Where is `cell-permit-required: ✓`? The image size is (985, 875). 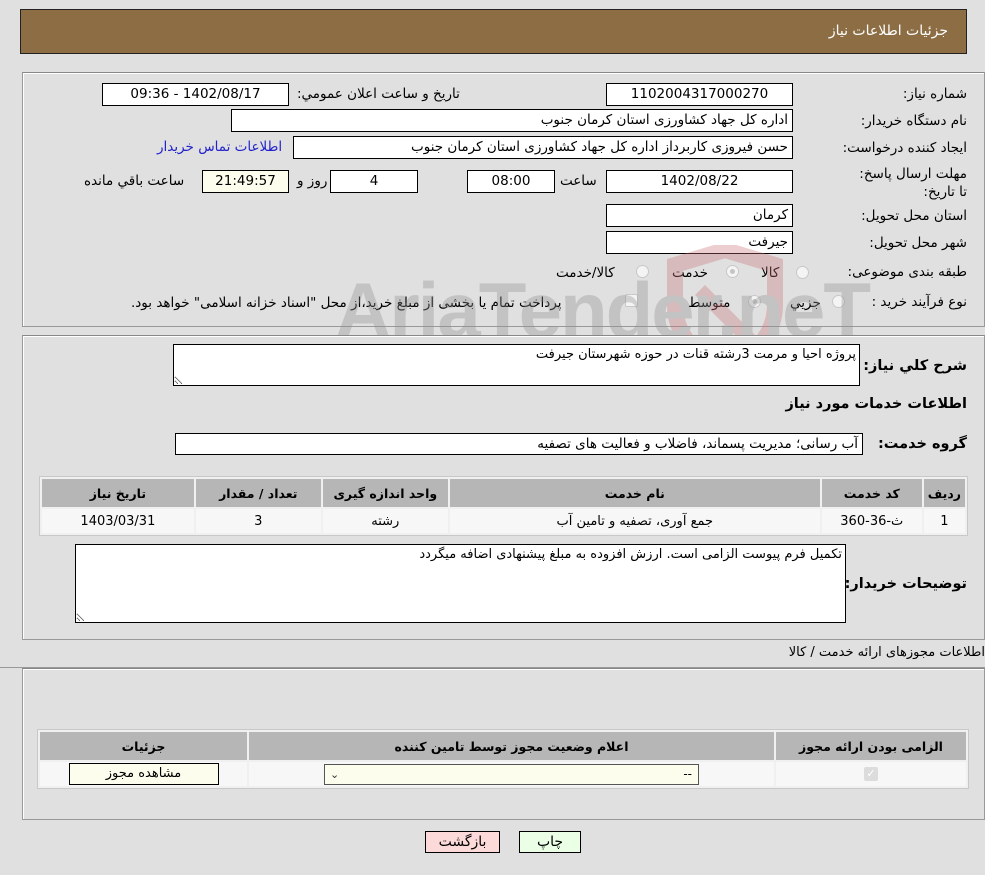 cell-permit-required: ✓ is located at coordinates (871, 774).